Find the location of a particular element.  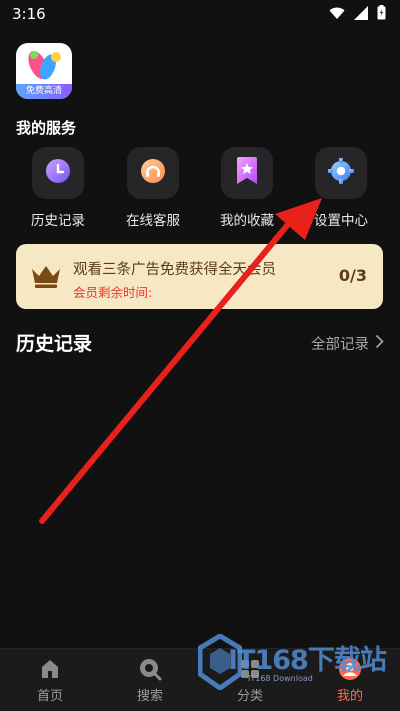

services-title: 我的服务 is located at coordinates (46, 128).